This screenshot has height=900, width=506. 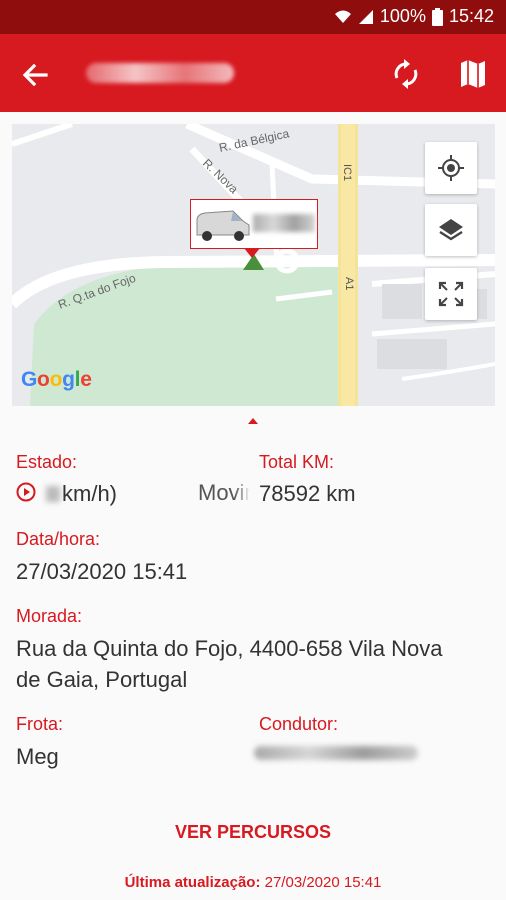 I want to click on play-circle-icon, so click(x=26, y=492).